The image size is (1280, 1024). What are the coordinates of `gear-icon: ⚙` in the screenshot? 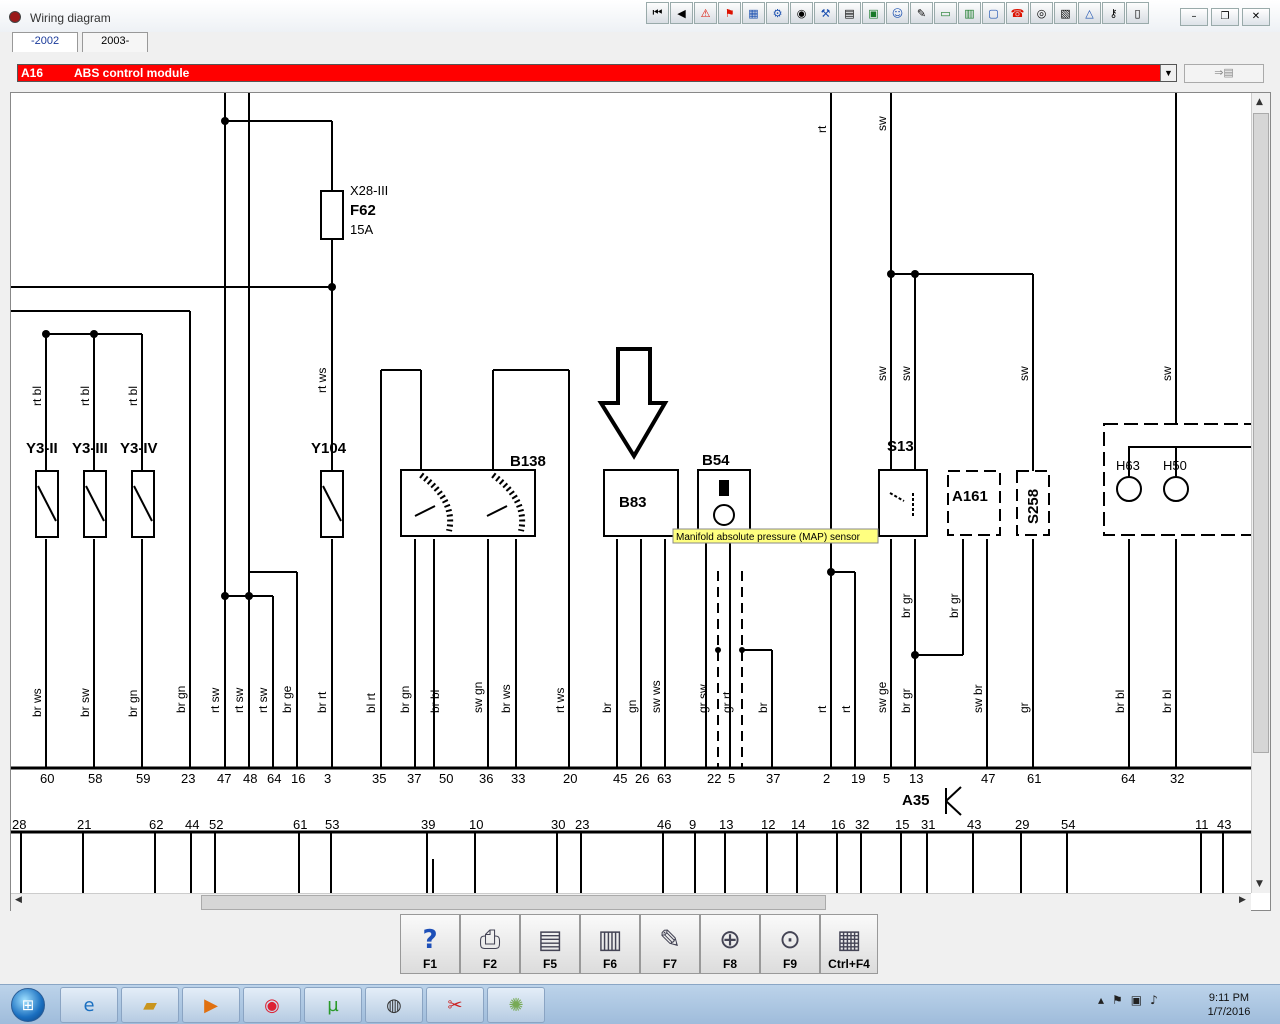 It's located at (777, 13).